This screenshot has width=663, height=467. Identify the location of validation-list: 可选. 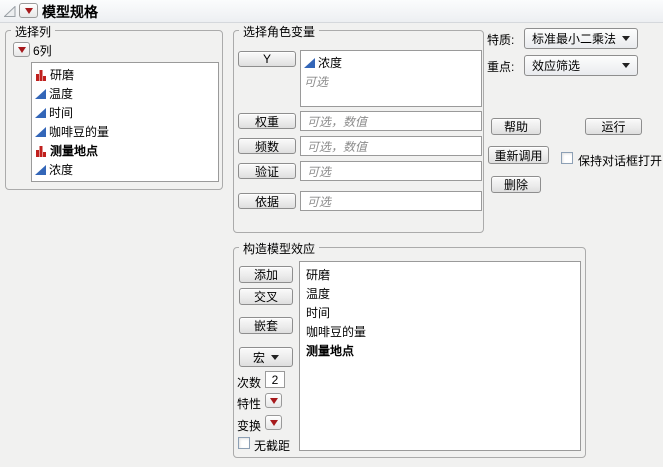
(391, 171).